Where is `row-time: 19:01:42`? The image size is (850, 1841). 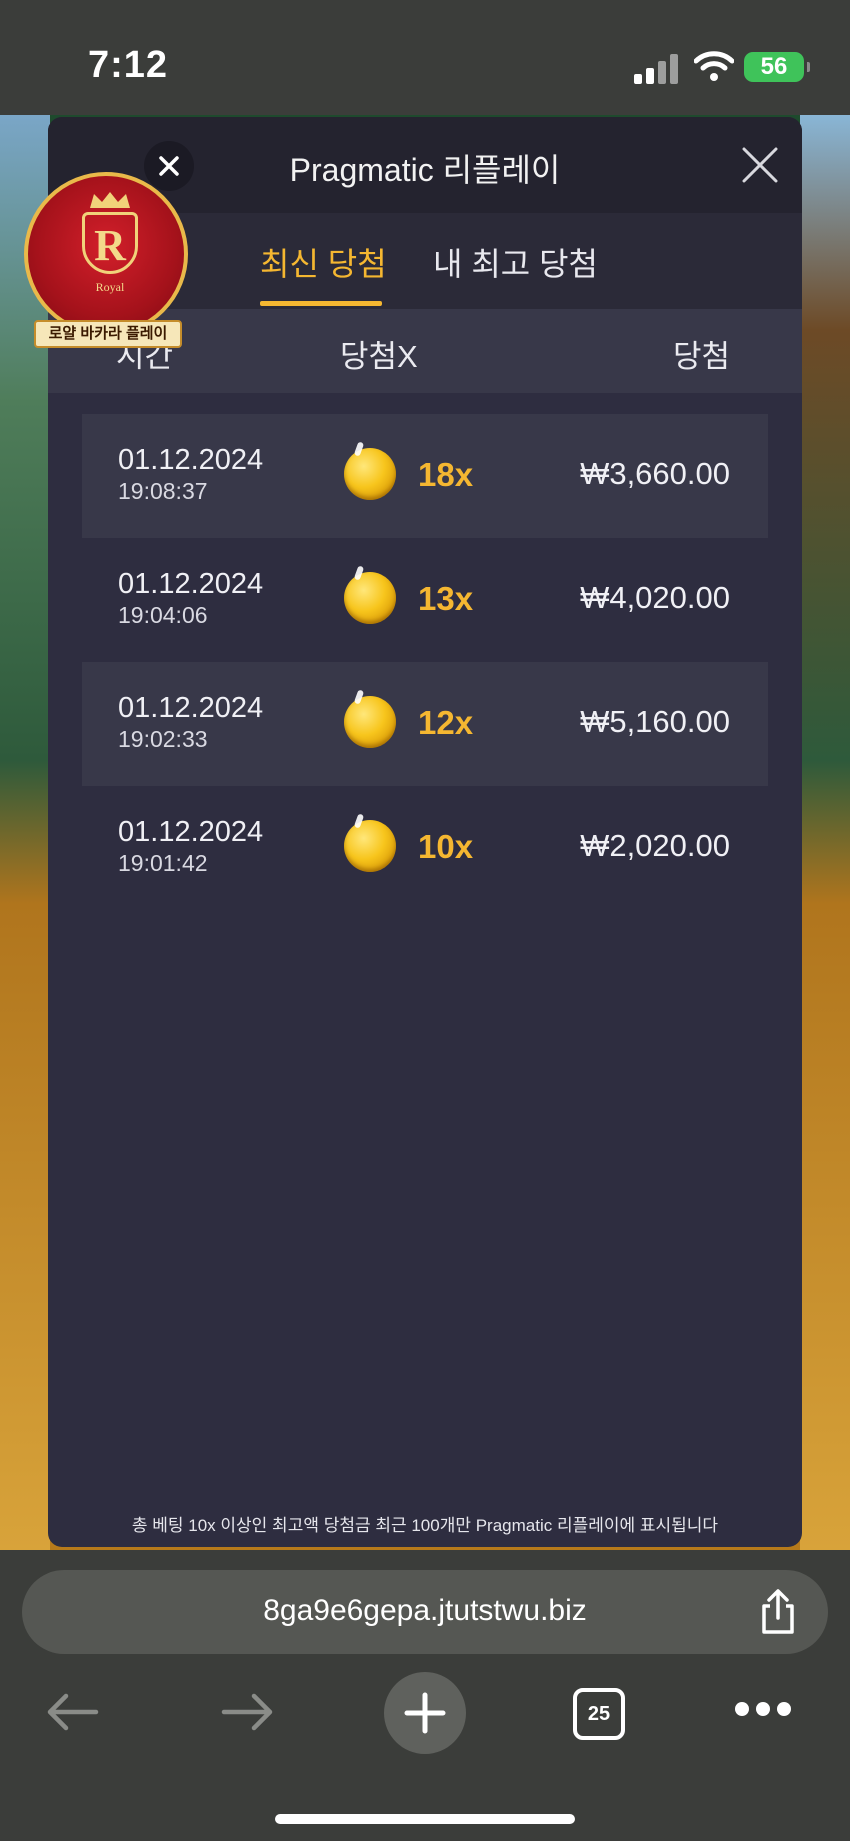 row-time: 19:01:42 is located at coordinates (163, 863).